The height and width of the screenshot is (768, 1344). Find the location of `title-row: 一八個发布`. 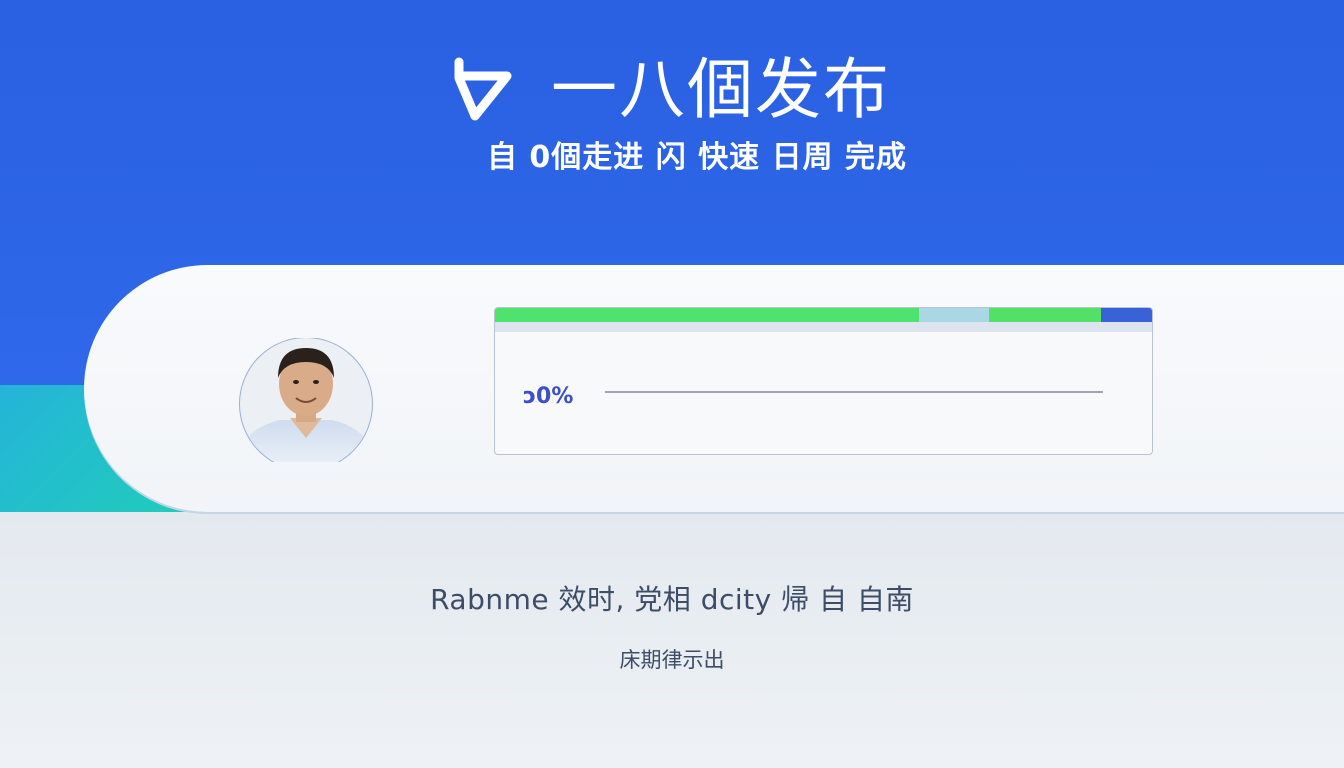

title-row: 一八個发布 is located at coordinates (672, 90).